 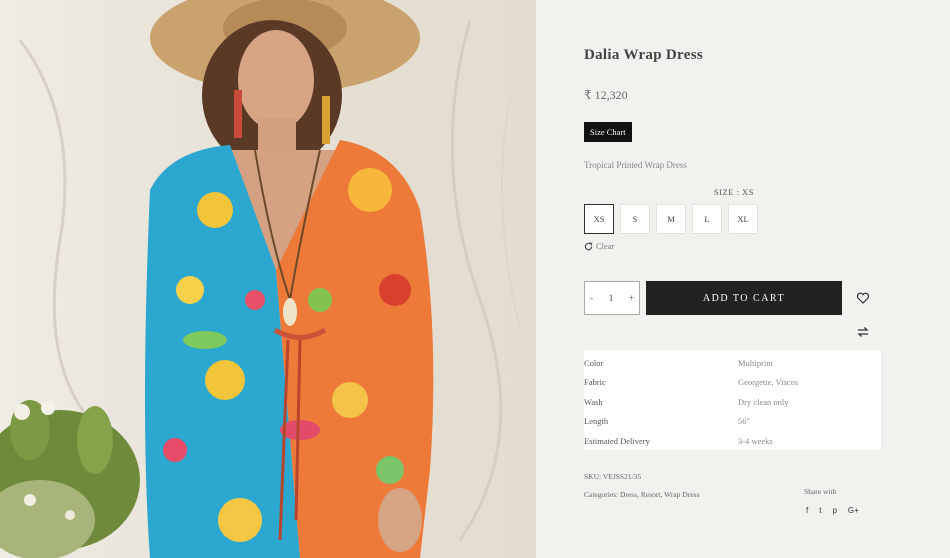 What do you see at coordinates (643, 55) in the screenshot?
I see `product-title: Dalia Wrap Dress` at bounding box center [643, 55].